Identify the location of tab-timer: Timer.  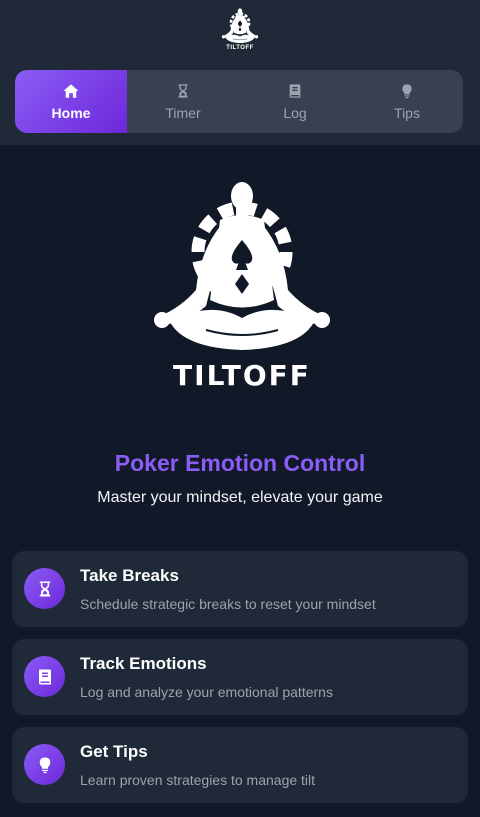
(183, 101).